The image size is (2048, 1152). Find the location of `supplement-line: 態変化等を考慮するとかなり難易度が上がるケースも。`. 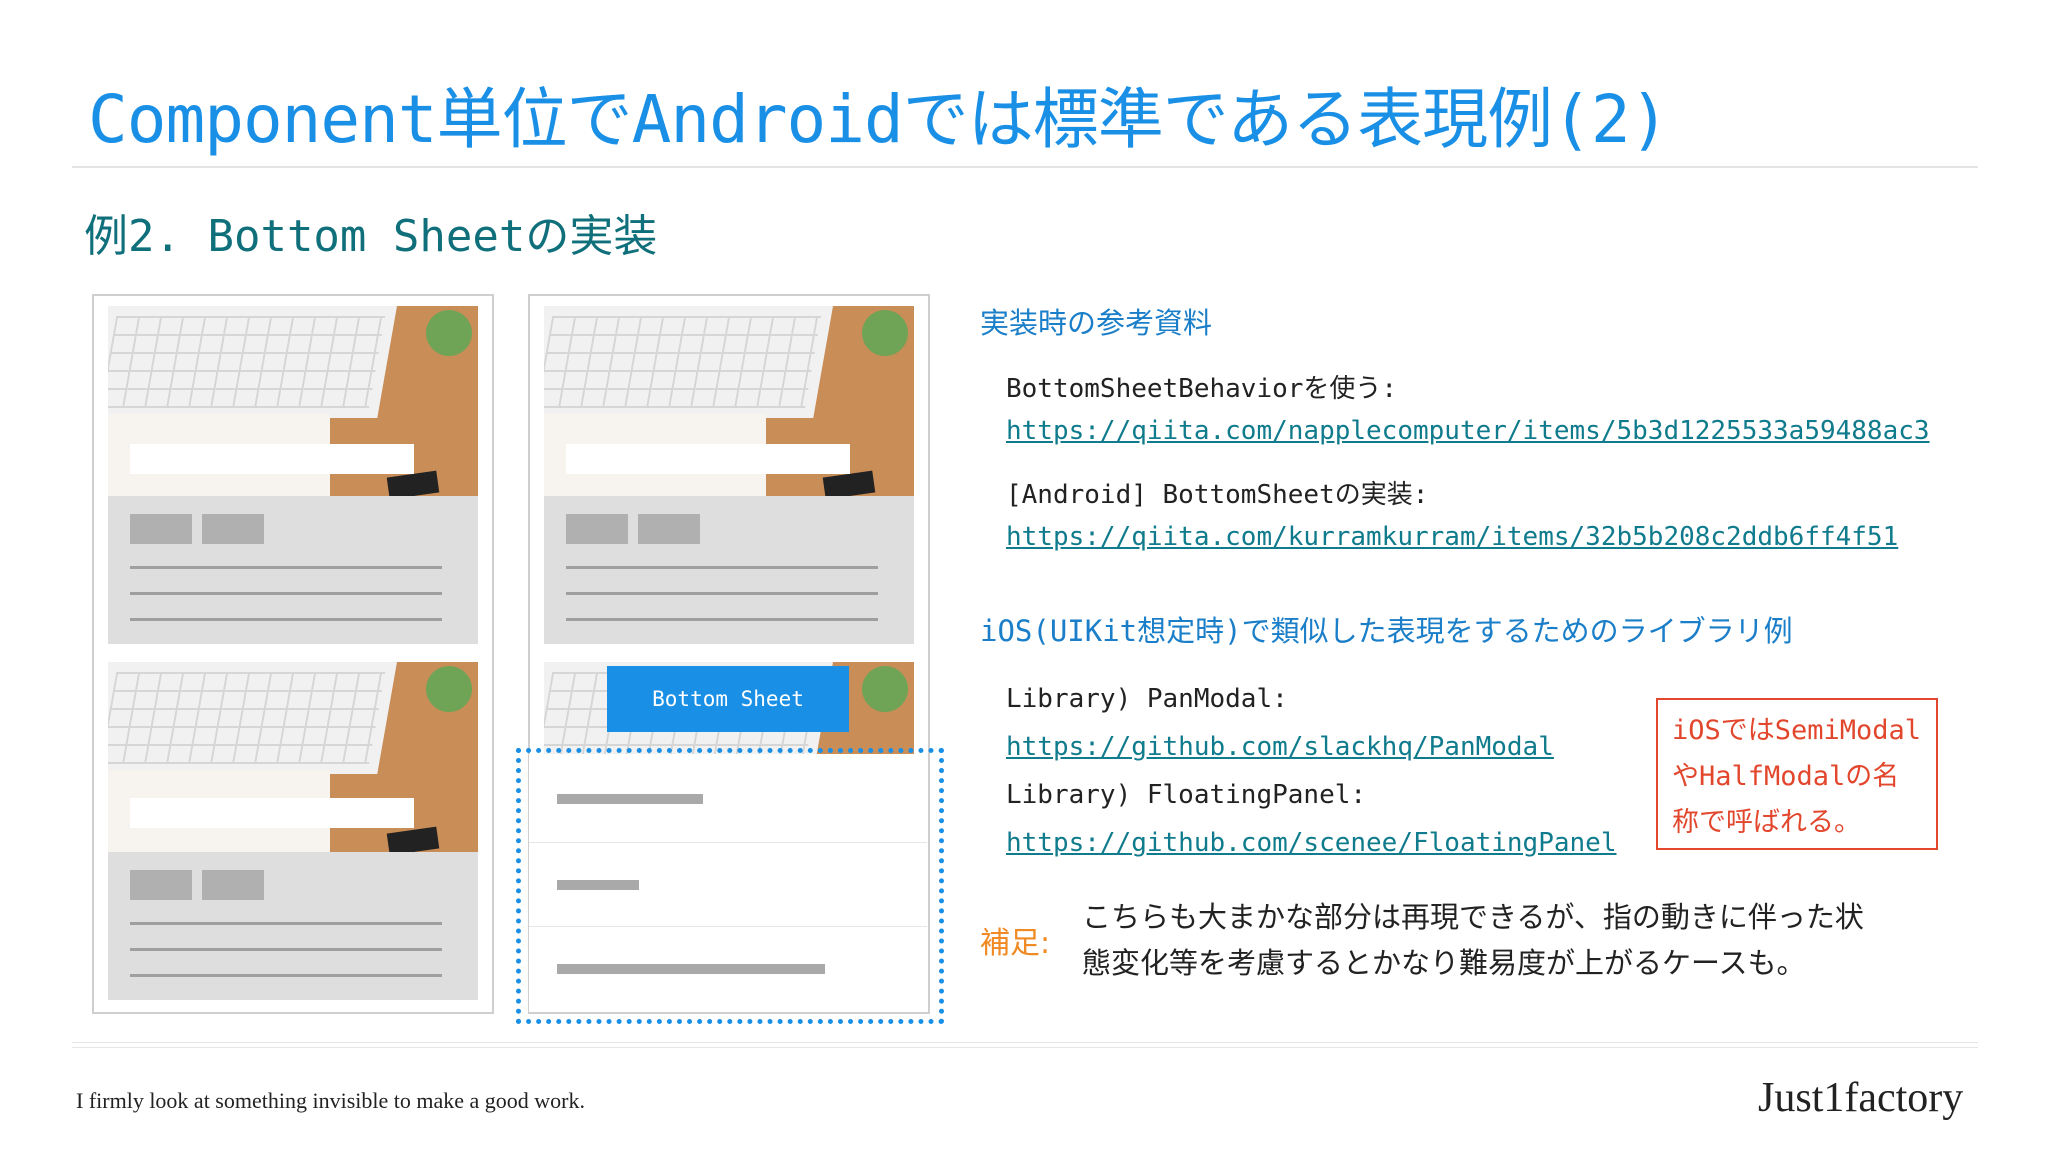

supplement-line: 態変化等を考慮するとかなり難易度が上がるケースも。 is located at coordinates (1444, 963).